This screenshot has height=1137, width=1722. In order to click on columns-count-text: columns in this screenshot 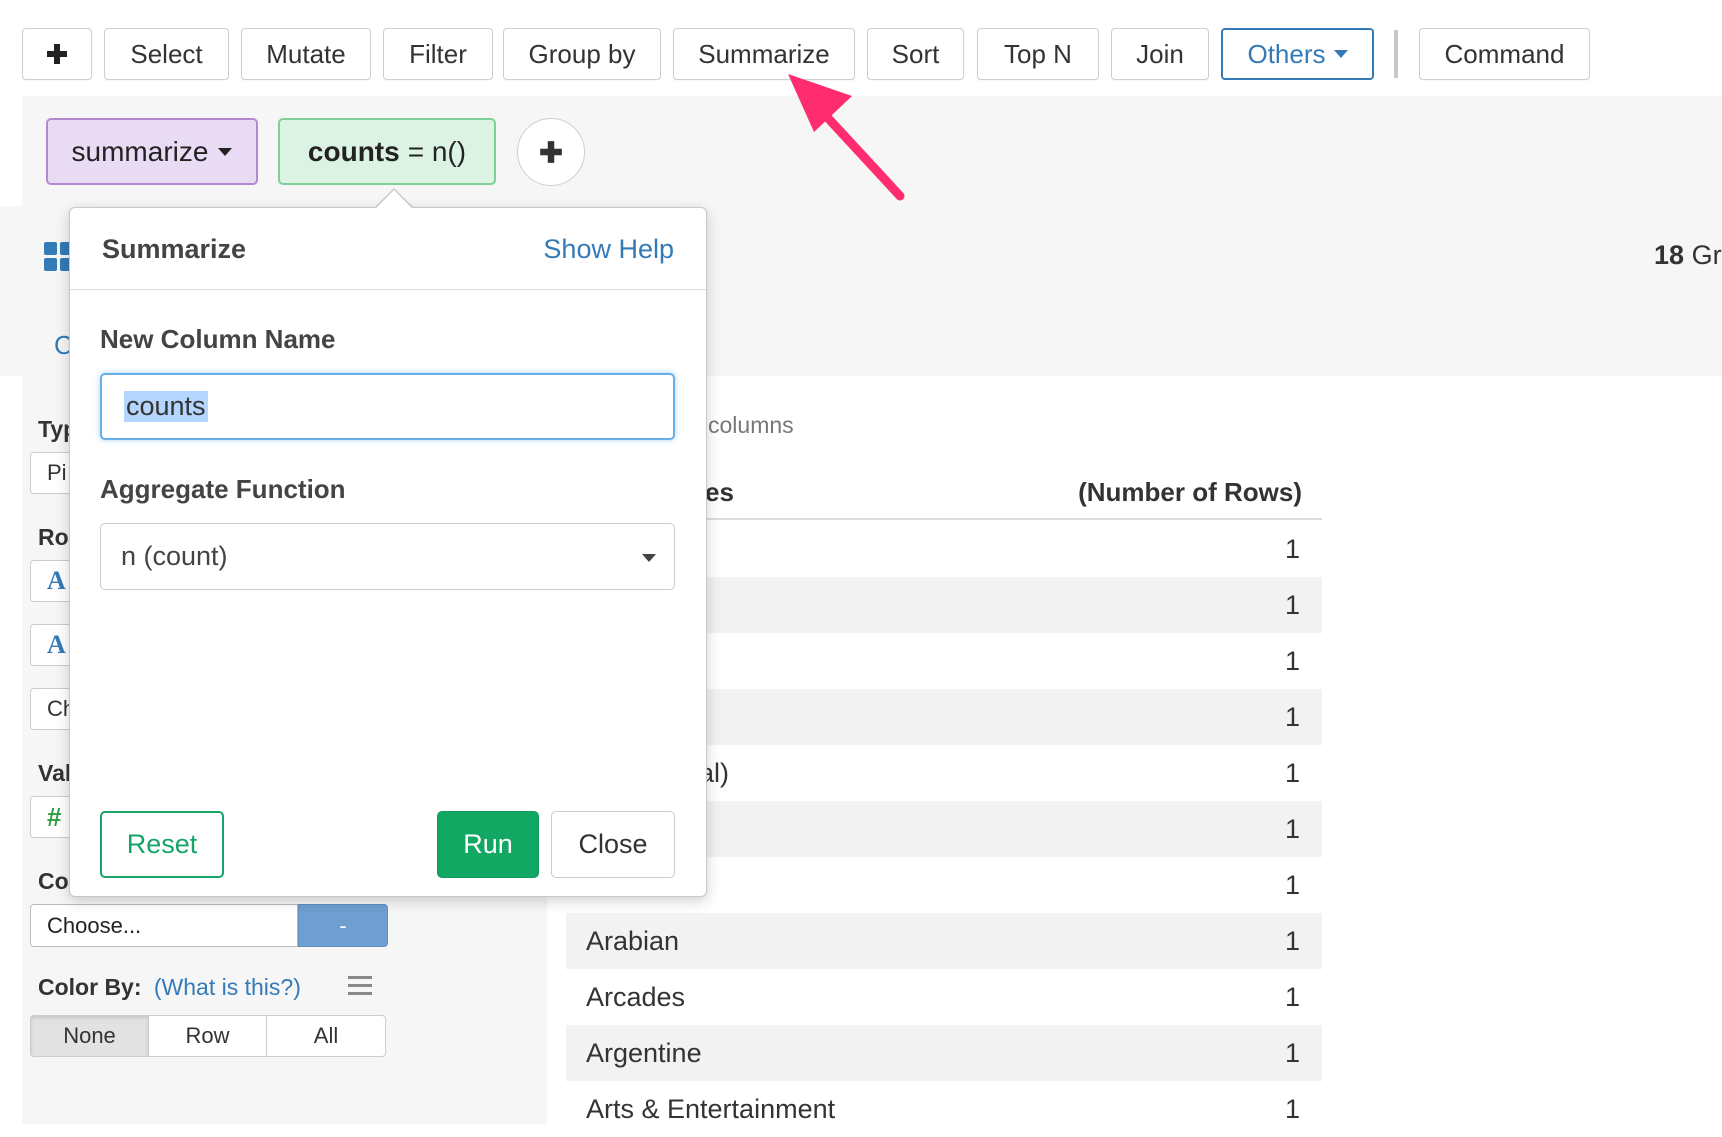, I will do `click(751, 425)`.